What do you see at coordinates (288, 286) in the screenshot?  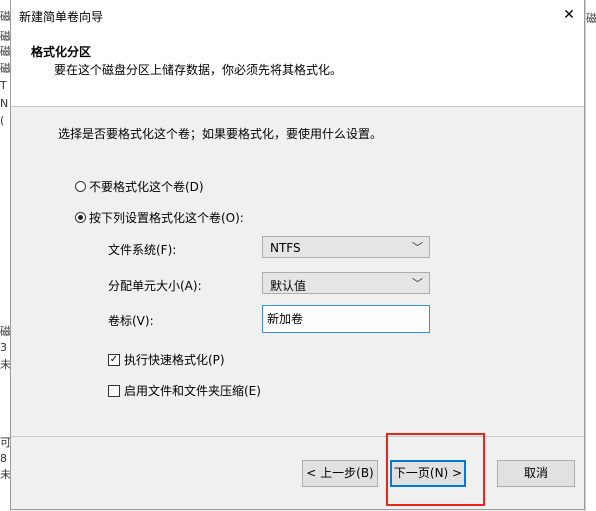 I see `allocation-unit-value: 默认值` at bounding box center [288, 286].